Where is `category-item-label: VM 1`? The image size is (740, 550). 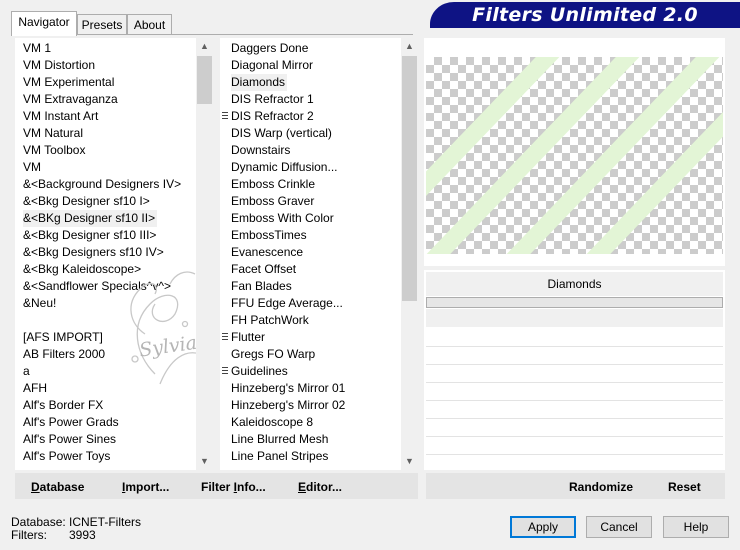 category-item-label: VM 1 is located at coordinates (37, 48).